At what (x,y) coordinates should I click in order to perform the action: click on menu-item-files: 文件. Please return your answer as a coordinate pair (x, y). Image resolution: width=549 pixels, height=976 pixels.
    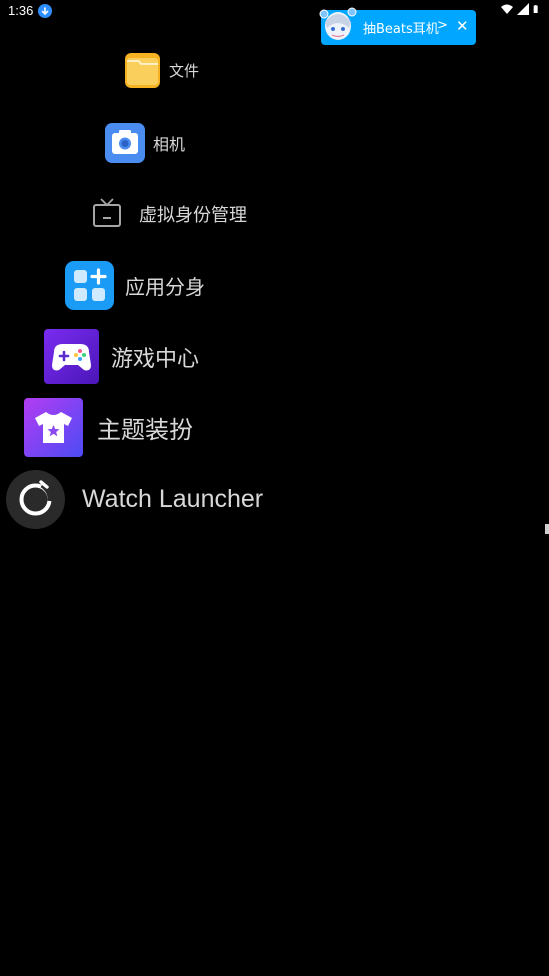
    Looking at the image, I should click on (162, 70).